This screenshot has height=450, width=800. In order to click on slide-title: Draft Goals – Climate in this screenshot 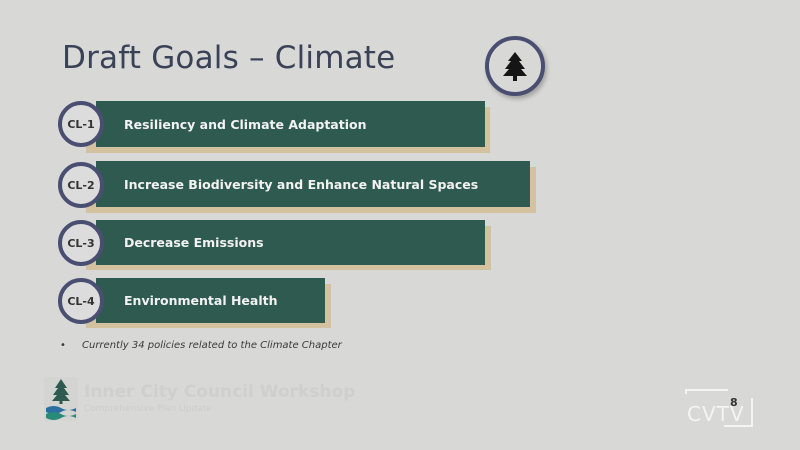, I will do `click(229, 58)`.